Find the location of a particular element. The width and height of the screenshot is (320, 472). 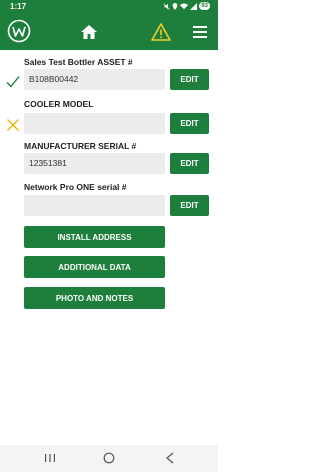

manufacturer-serial-field: 12351381 is located at coordinates (94, 163).